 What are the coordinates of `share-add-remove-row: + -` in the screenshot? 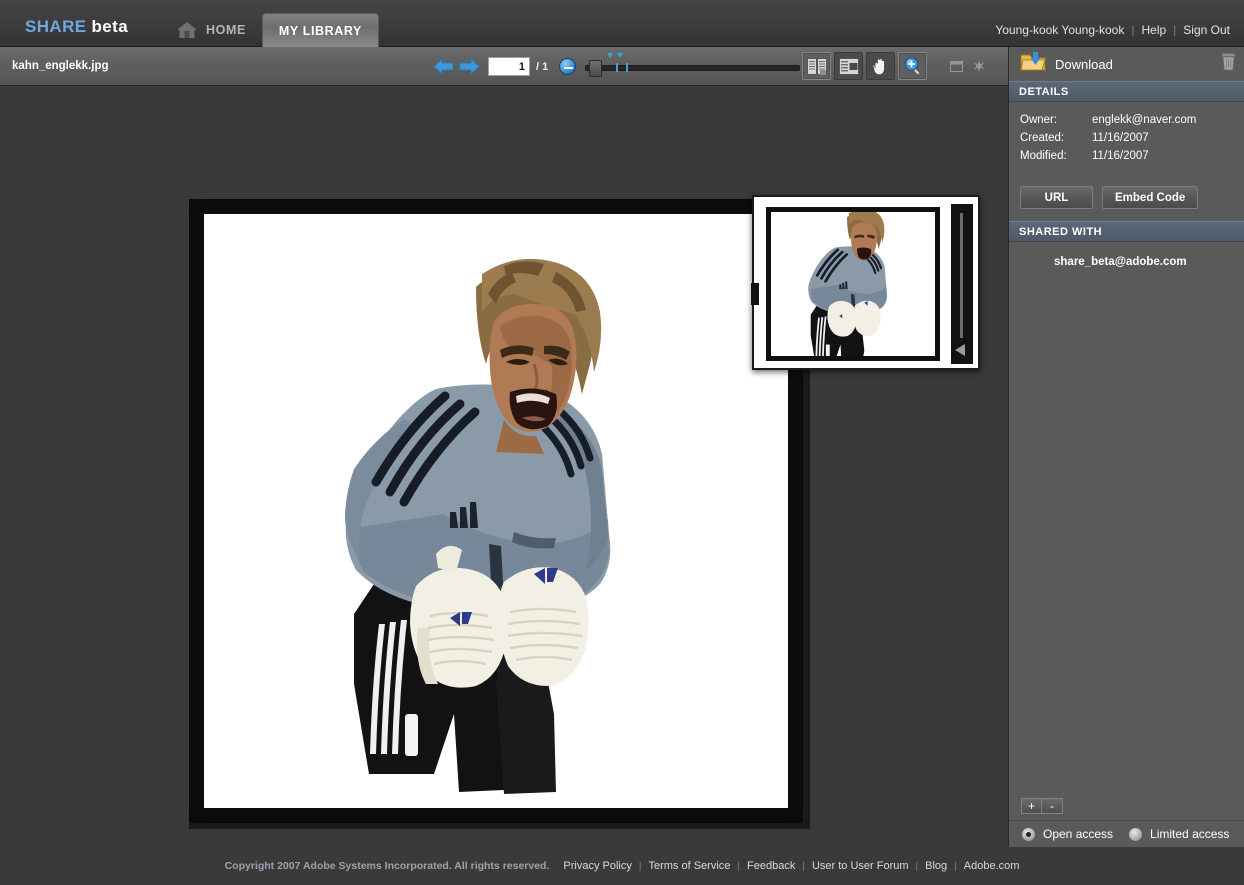 It's located at (1126, 806).